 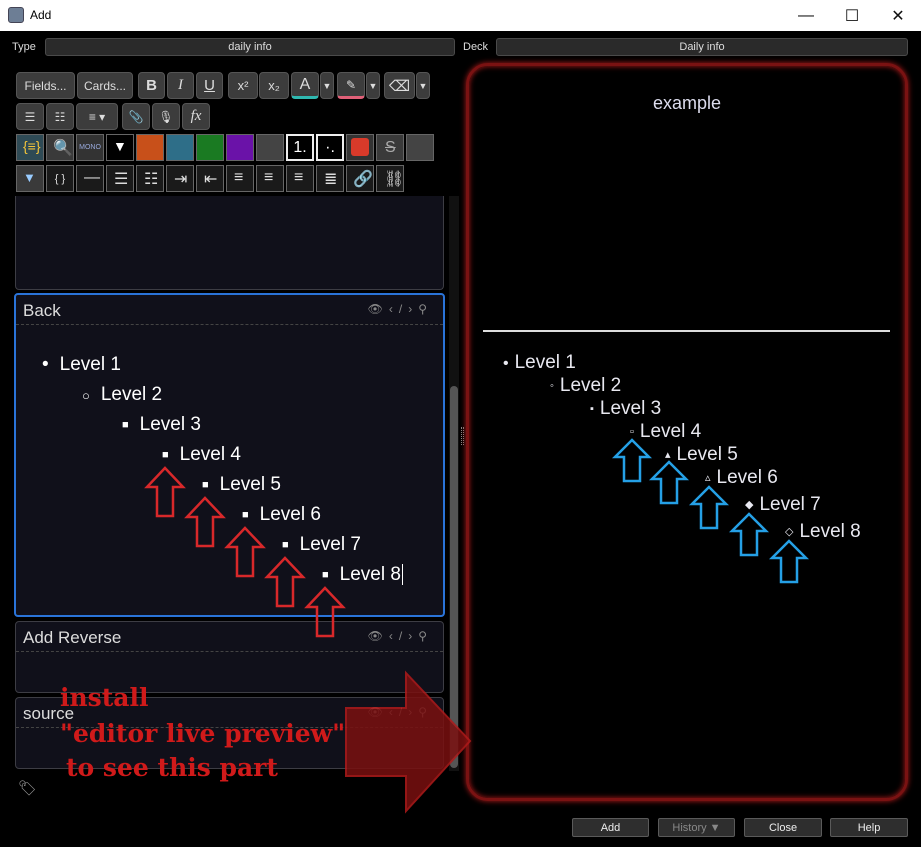 What do you see at coordinates (41, 15) in the screenshot?
I see `window-title: Add` at bounding box center [41, 15].